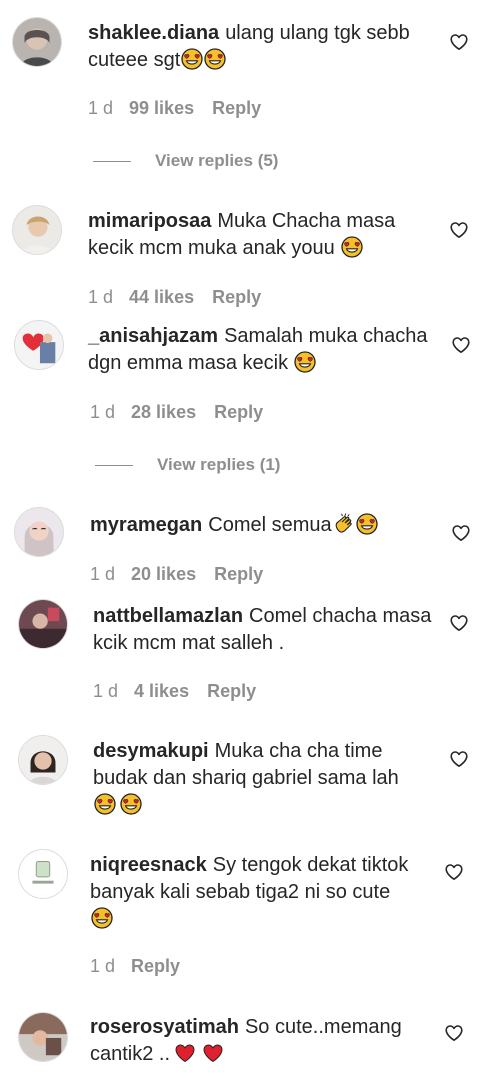  I want to click on comment-likes: 4 likes, so click(161, 691).